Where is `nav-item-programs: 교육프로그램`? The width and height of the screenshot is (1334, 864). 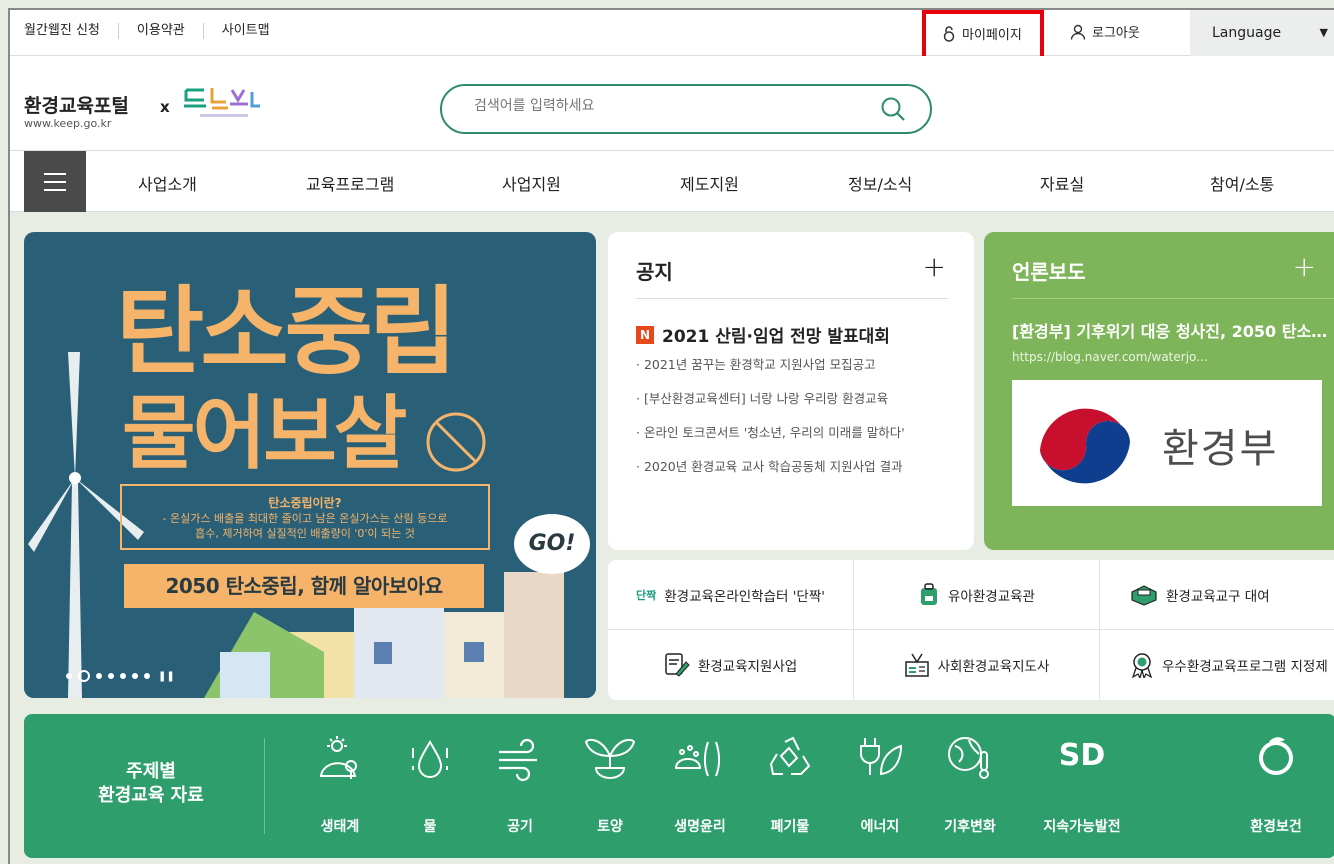 nav-item-programs: 교육프로그램 is located at coordinates (350, 183).